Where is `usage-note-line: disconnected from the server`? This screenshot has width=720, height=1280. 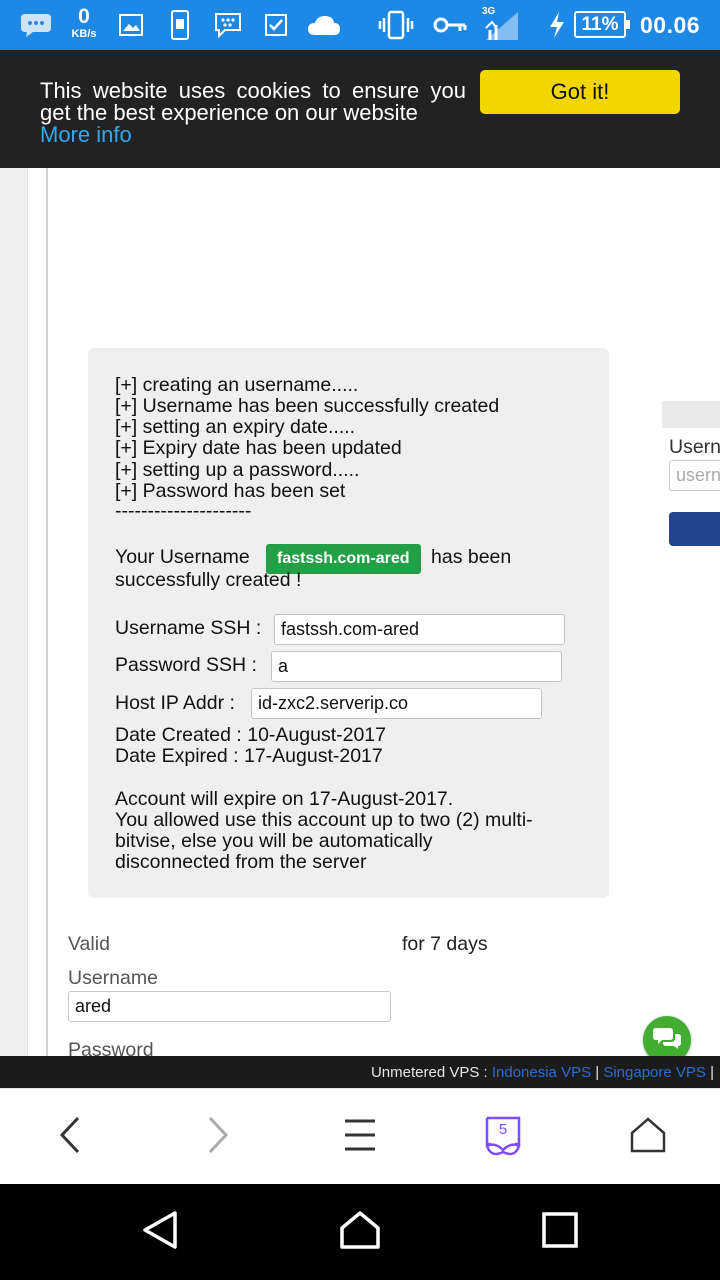 usage-note-line: disconnected from the server is located at coordinates (241, 862).